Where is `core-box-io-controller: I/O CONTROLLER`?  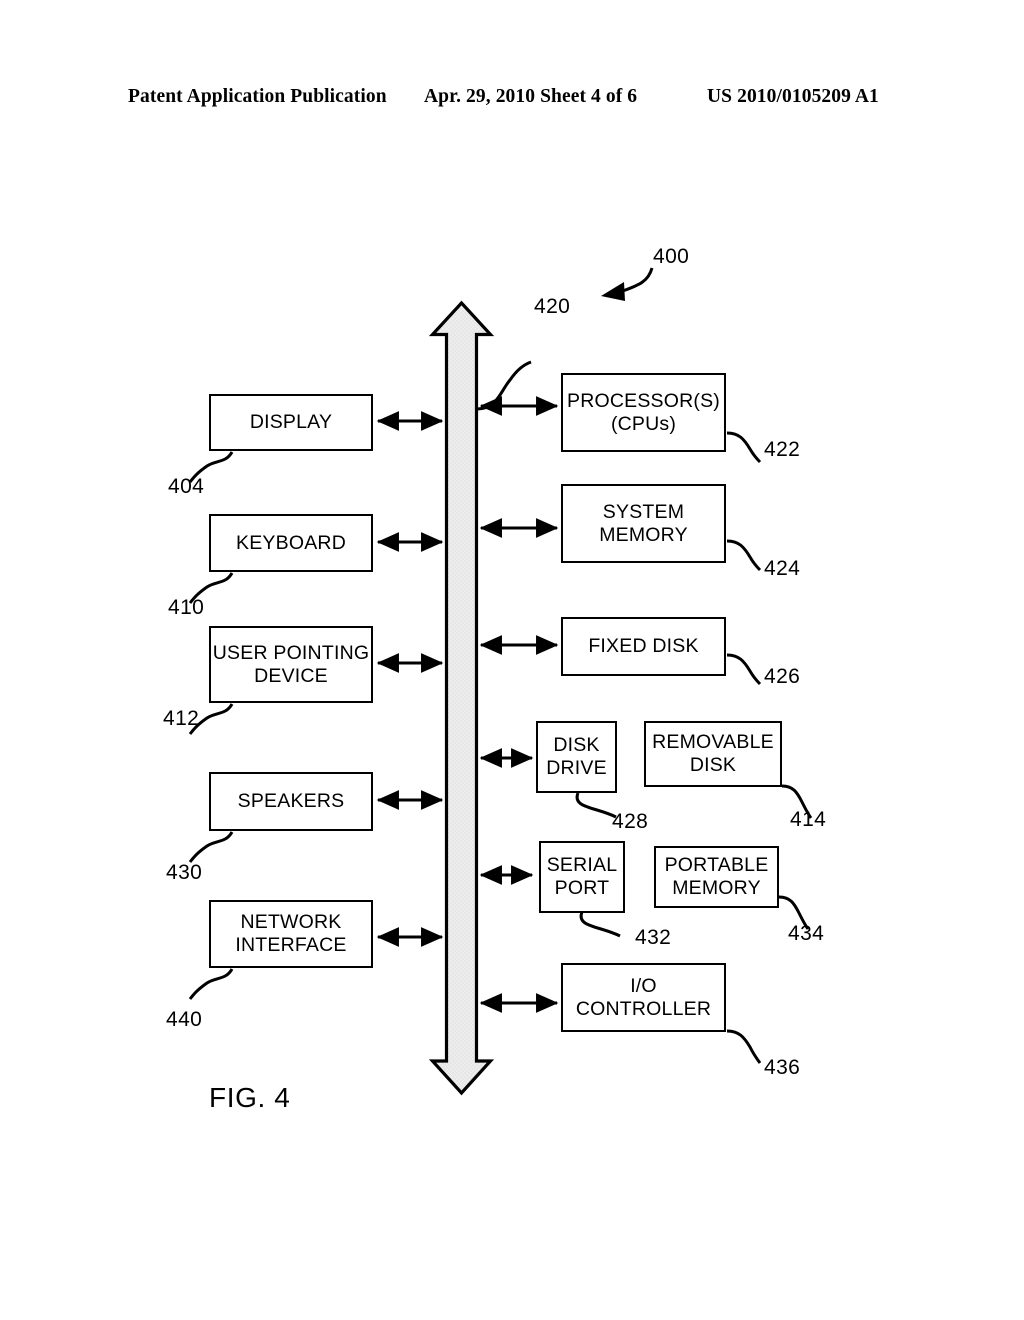 core-box-io-controller: I/O CONTROLLER is located at coordinates (643, 997).